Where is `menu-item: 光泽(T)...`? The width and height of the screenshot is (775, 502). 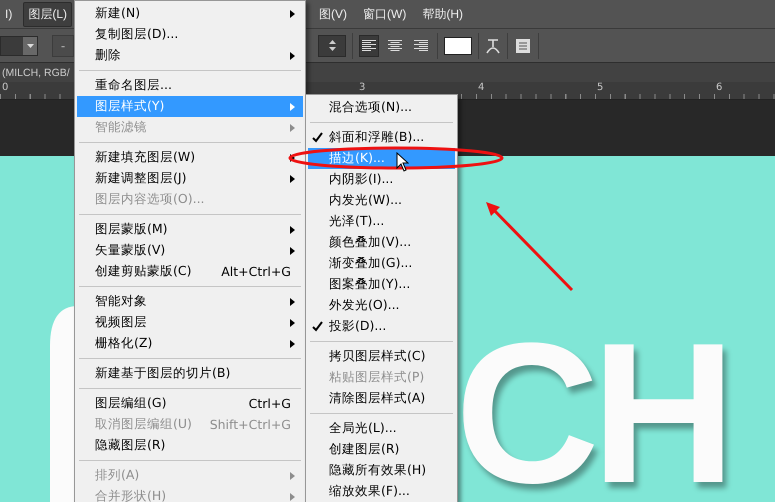
menu-item: 光泽(T)... is located at coordinates (381, 221).